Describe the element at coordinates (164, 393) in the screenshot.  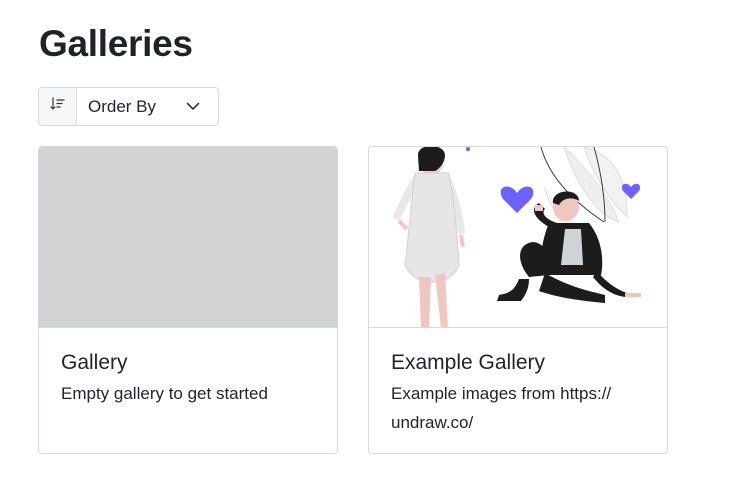
I see `gallery-description: Empty gallery to get started` at that location.